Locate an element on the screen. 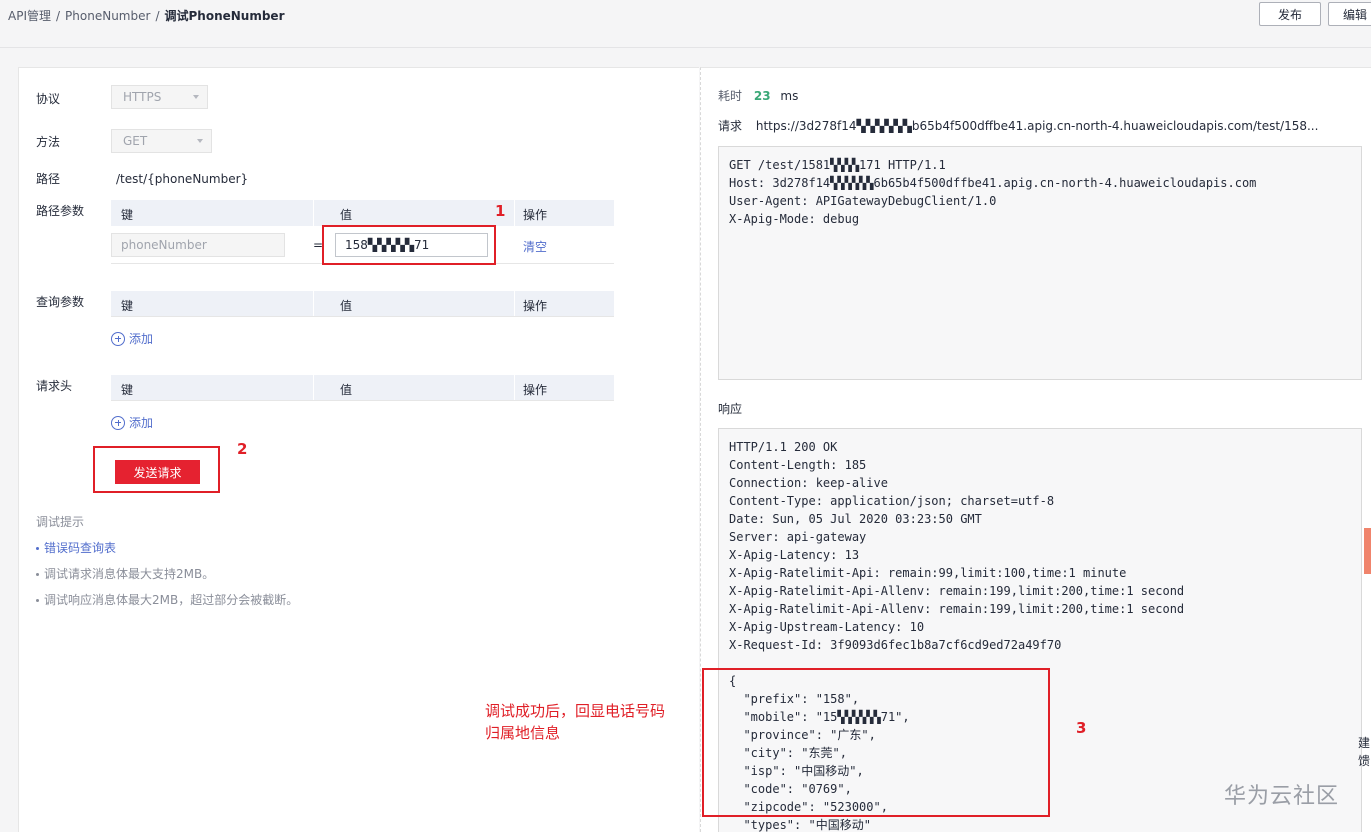 This screenshot has width=1371, height=832. top-bar: API管理 / PhoneNumber / 调试PhoneNumber 发布 编辑 is located at coordinates (685, 24).